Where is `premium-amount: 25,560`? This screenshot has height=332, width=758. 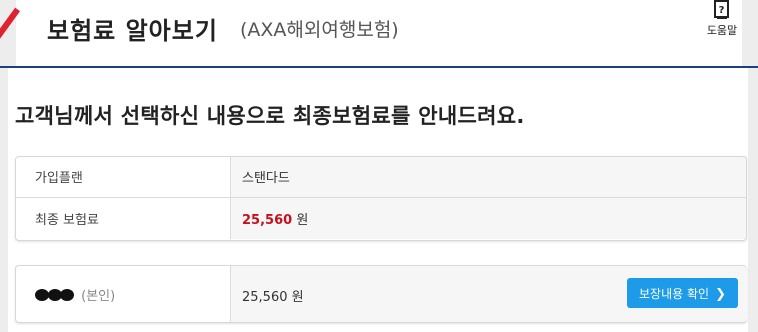
premium-amount: 25,560 is located at coordinates (267, 220).